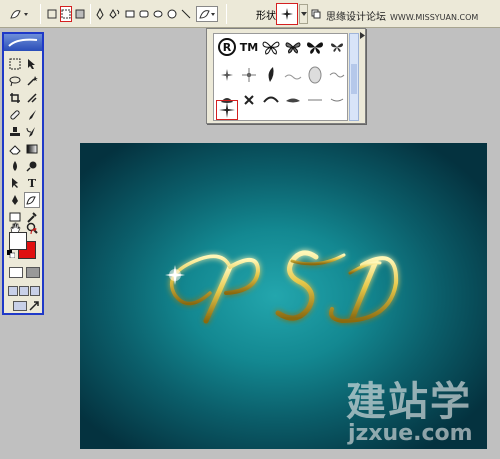 This screenshot has height=459, width=500. I want to click on crop-tool, so click(15, 98).